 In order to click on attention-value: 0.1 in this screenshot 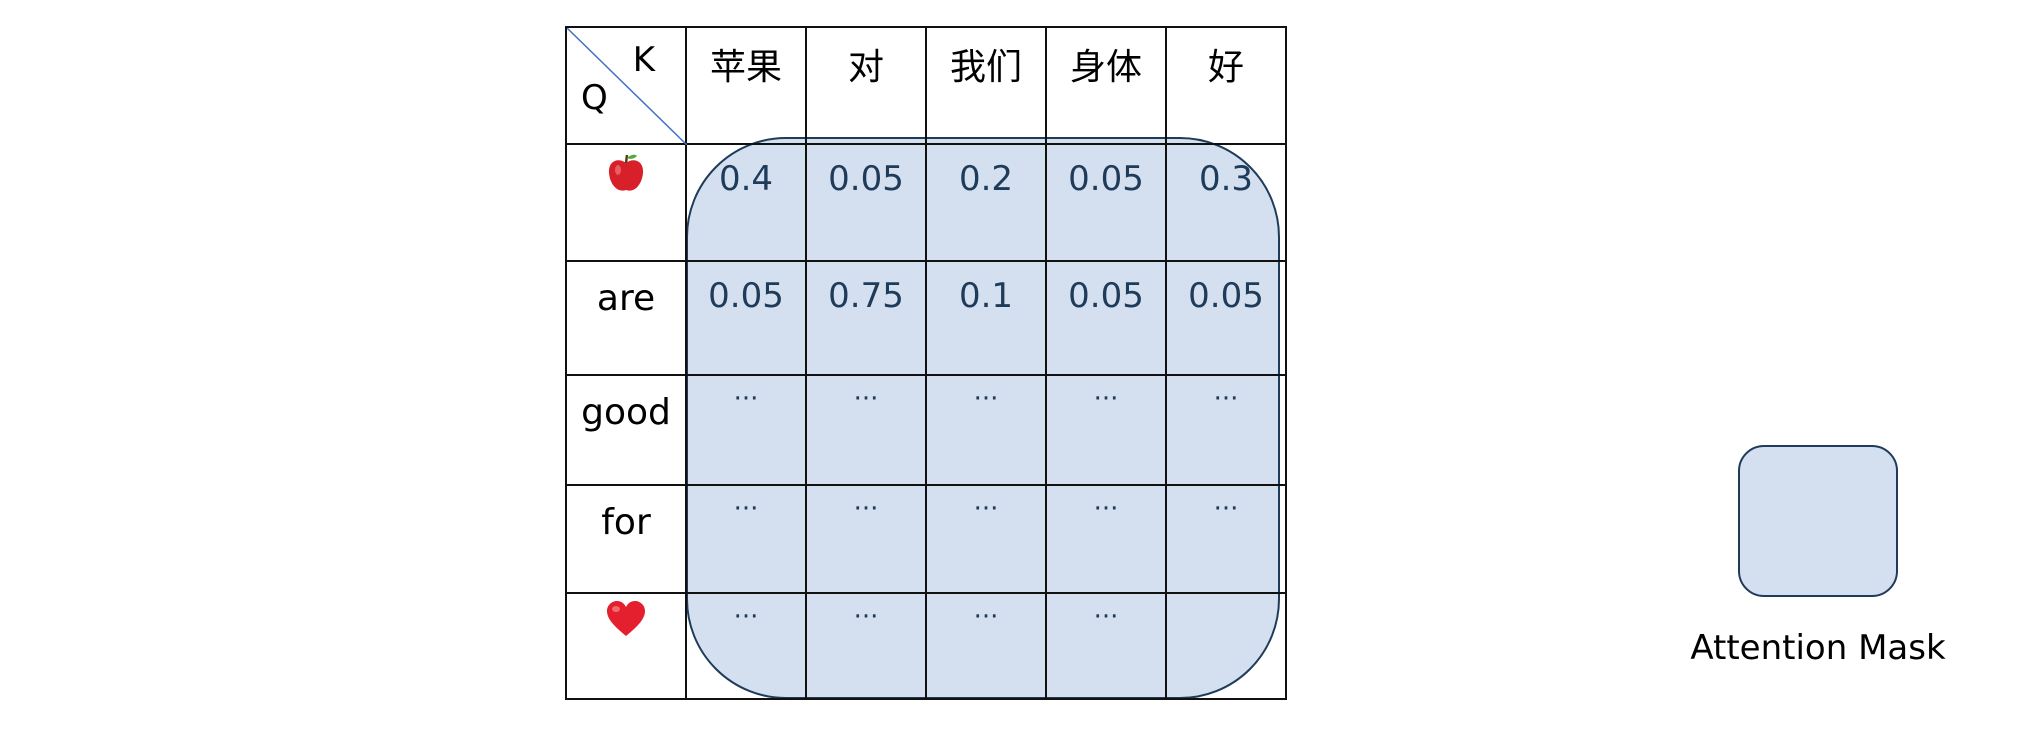, I will do `click(986, 318)`.